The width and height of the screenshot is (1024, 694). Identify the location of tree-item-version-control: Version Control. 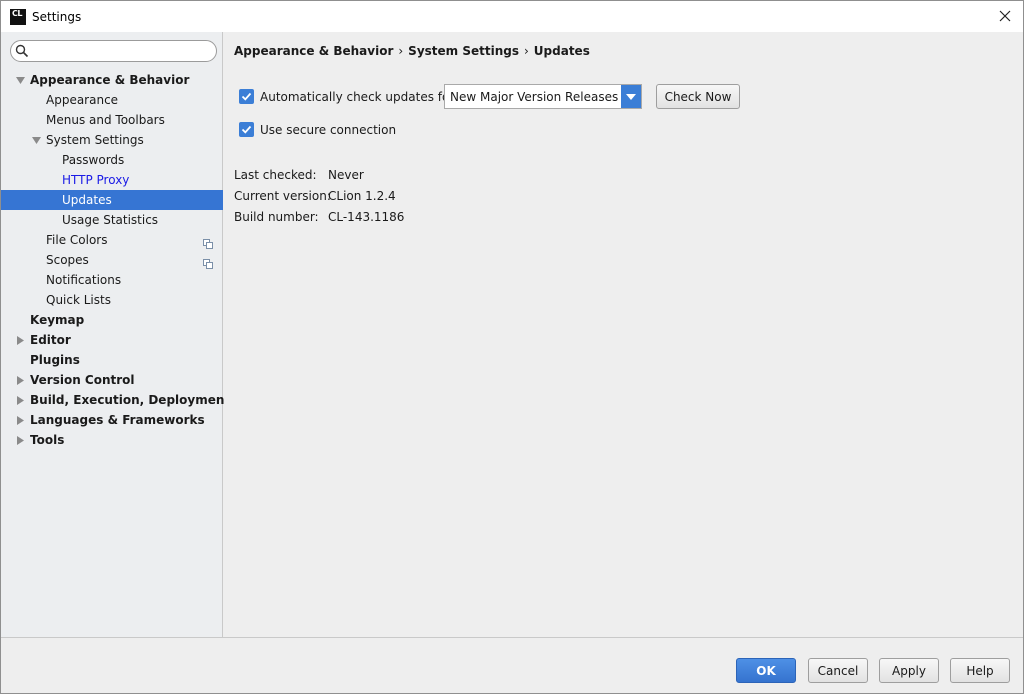
(112, 380).